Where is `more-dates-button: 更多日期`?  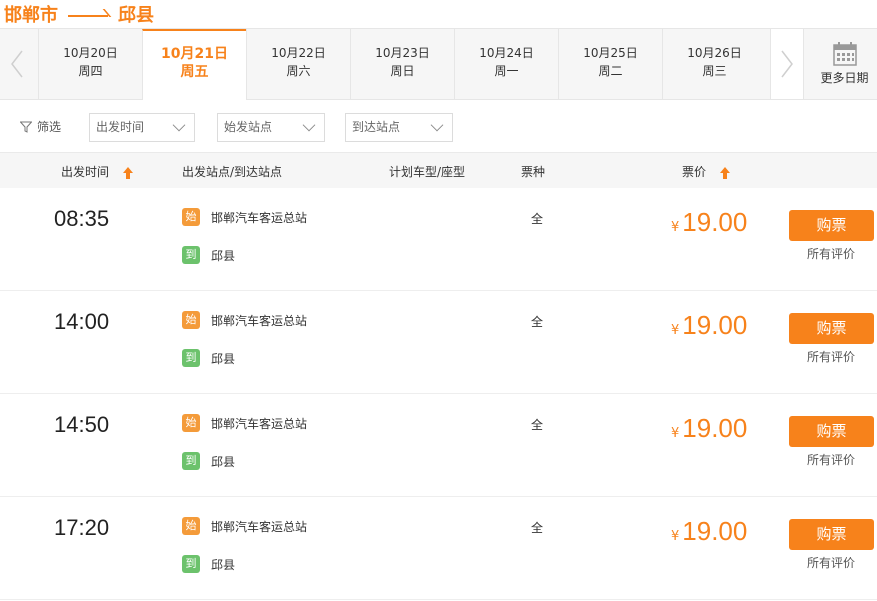
more-dates-button: 更多日期 is located at coordinates (844, 64).